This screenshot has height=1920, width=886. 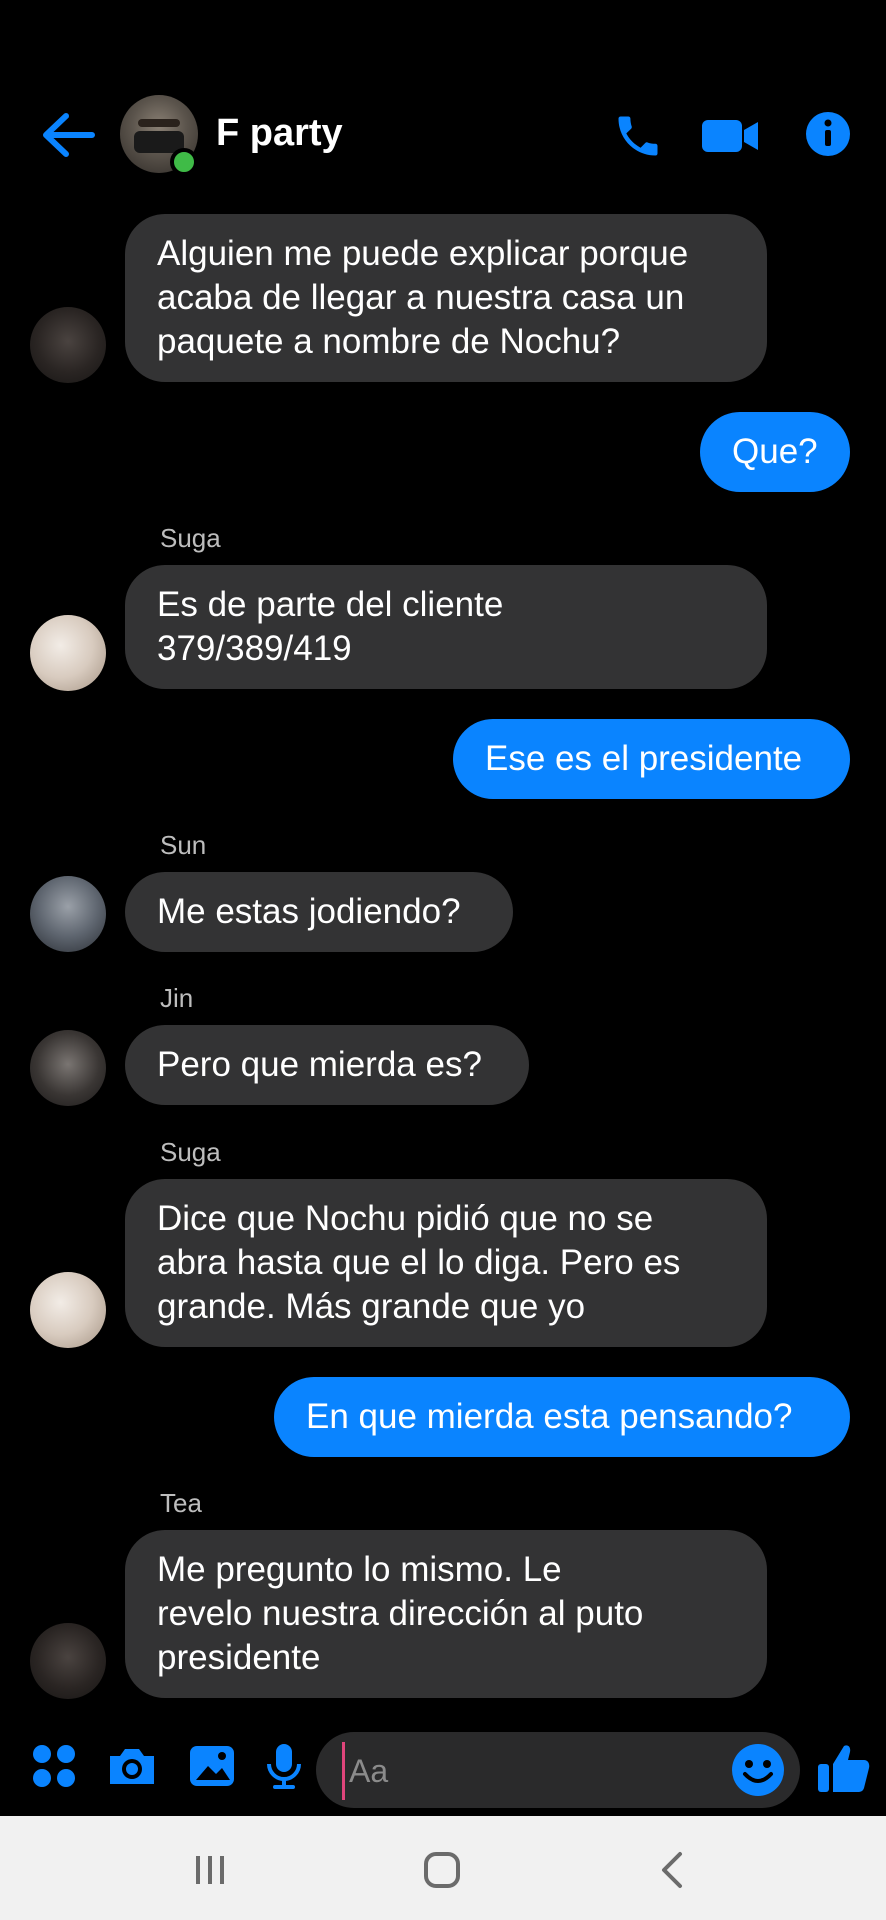 I want to click on thumbs-up-icon, so click(x=844, y=1768).